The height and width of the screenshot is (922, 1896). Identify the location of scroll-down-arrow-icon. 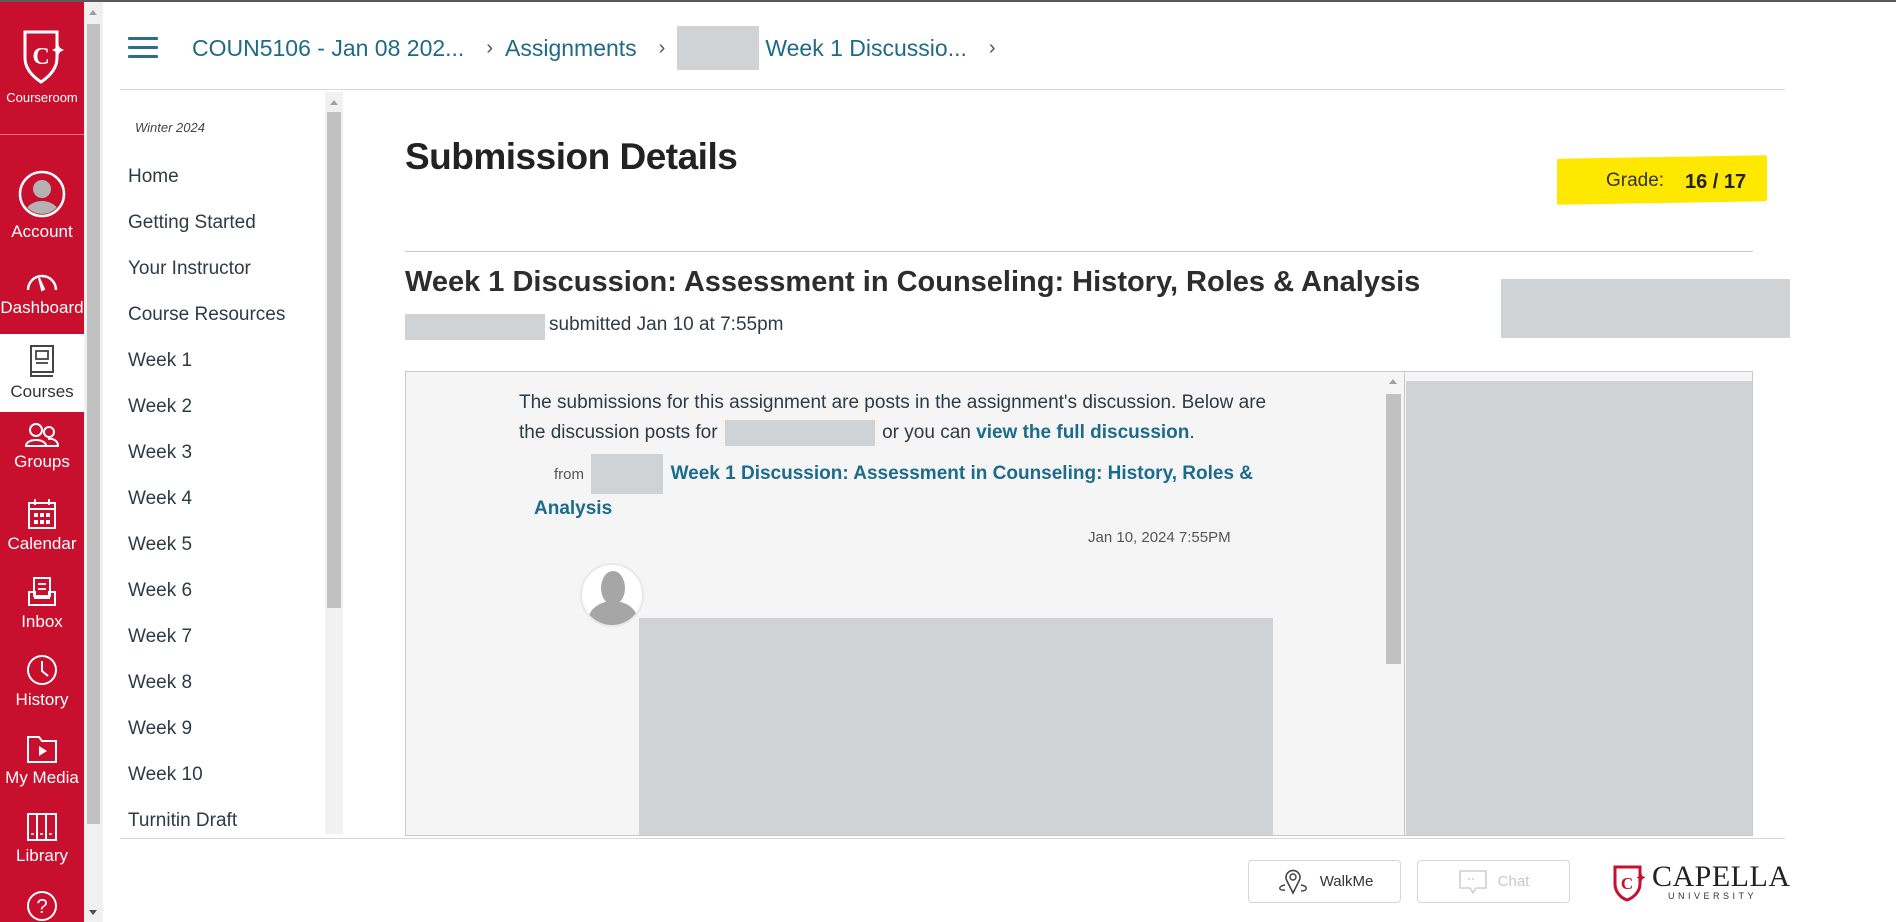
(93, 912).